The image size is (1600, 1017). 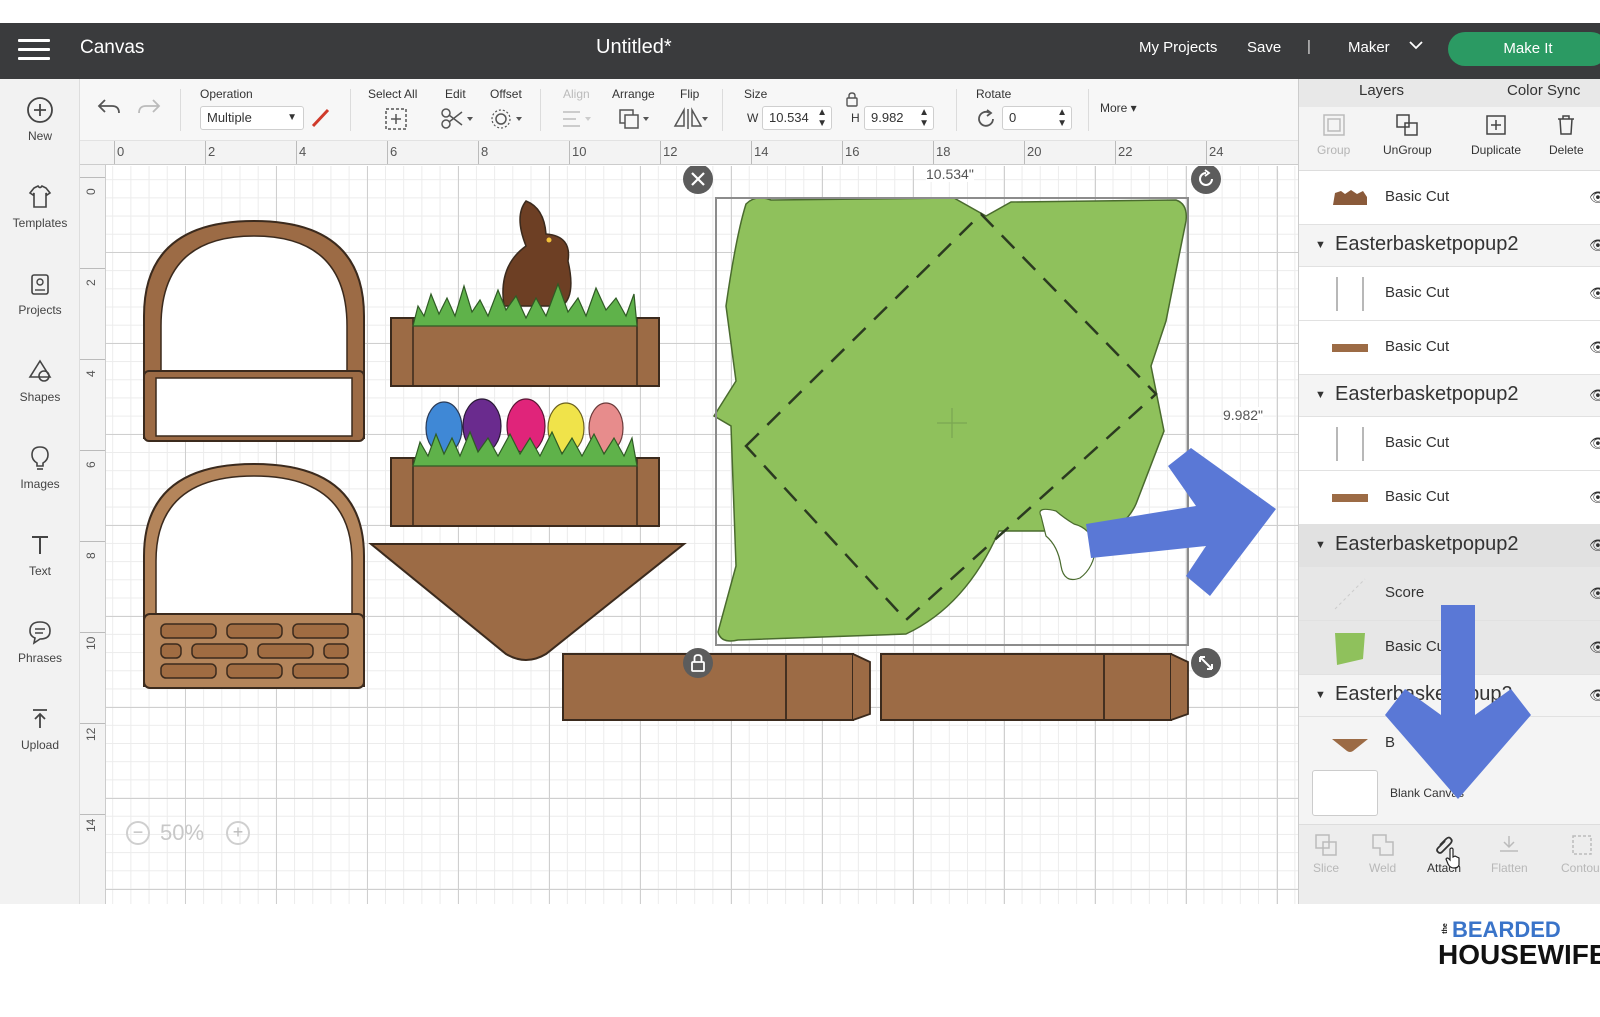 What do you see at coordinates (986, 120) in the screenshot?
I see `rotate-icon` at bounding box center [986, 120].